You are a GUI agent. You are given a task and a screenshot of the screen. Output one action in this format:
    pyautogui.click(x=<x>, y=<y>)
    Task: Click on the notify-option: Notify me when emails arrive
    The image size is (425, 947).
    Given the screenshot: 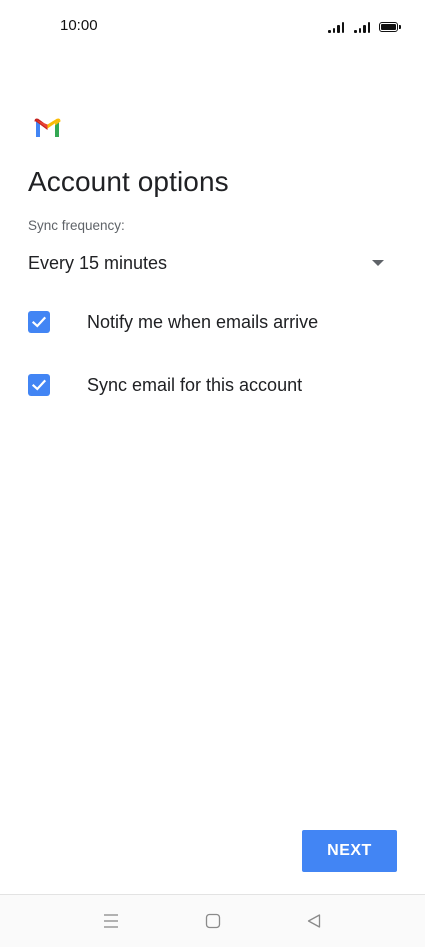 What is the action you would take?
    pyautogui.click(x=213, y=322)
    